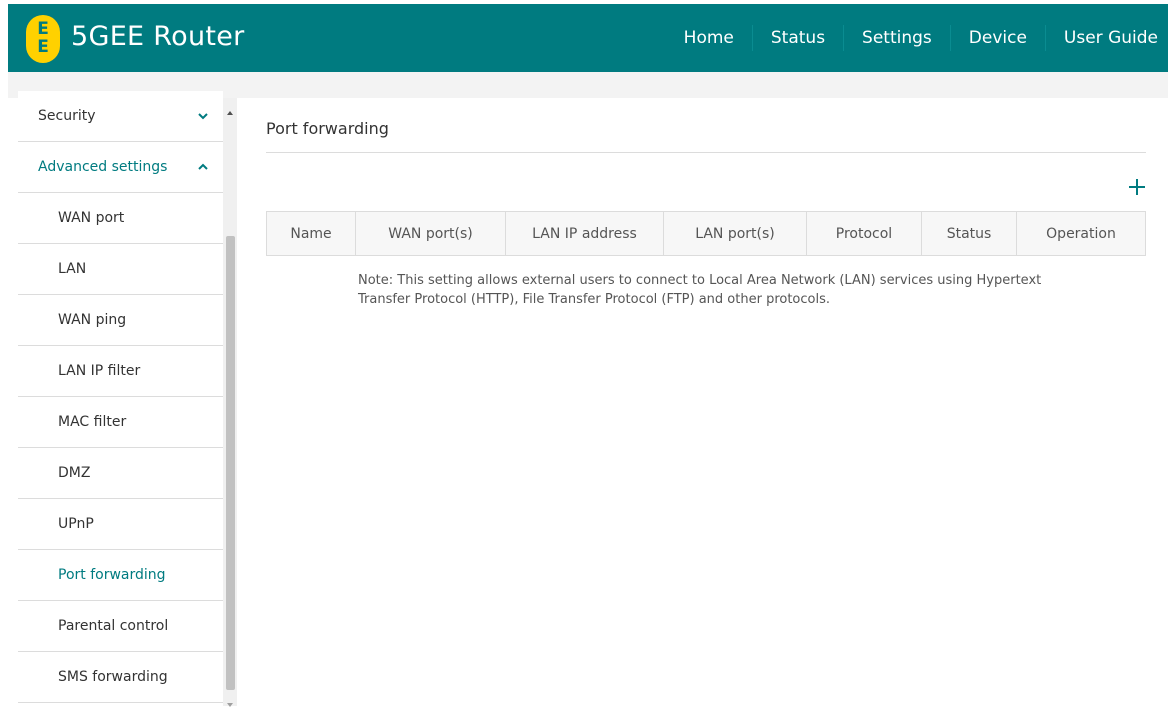 This screenshot has height=713, width=1168. Describe the element at coordinates (327, 128) in the screenshot. I see `page-title: Port forwarding` at that location.